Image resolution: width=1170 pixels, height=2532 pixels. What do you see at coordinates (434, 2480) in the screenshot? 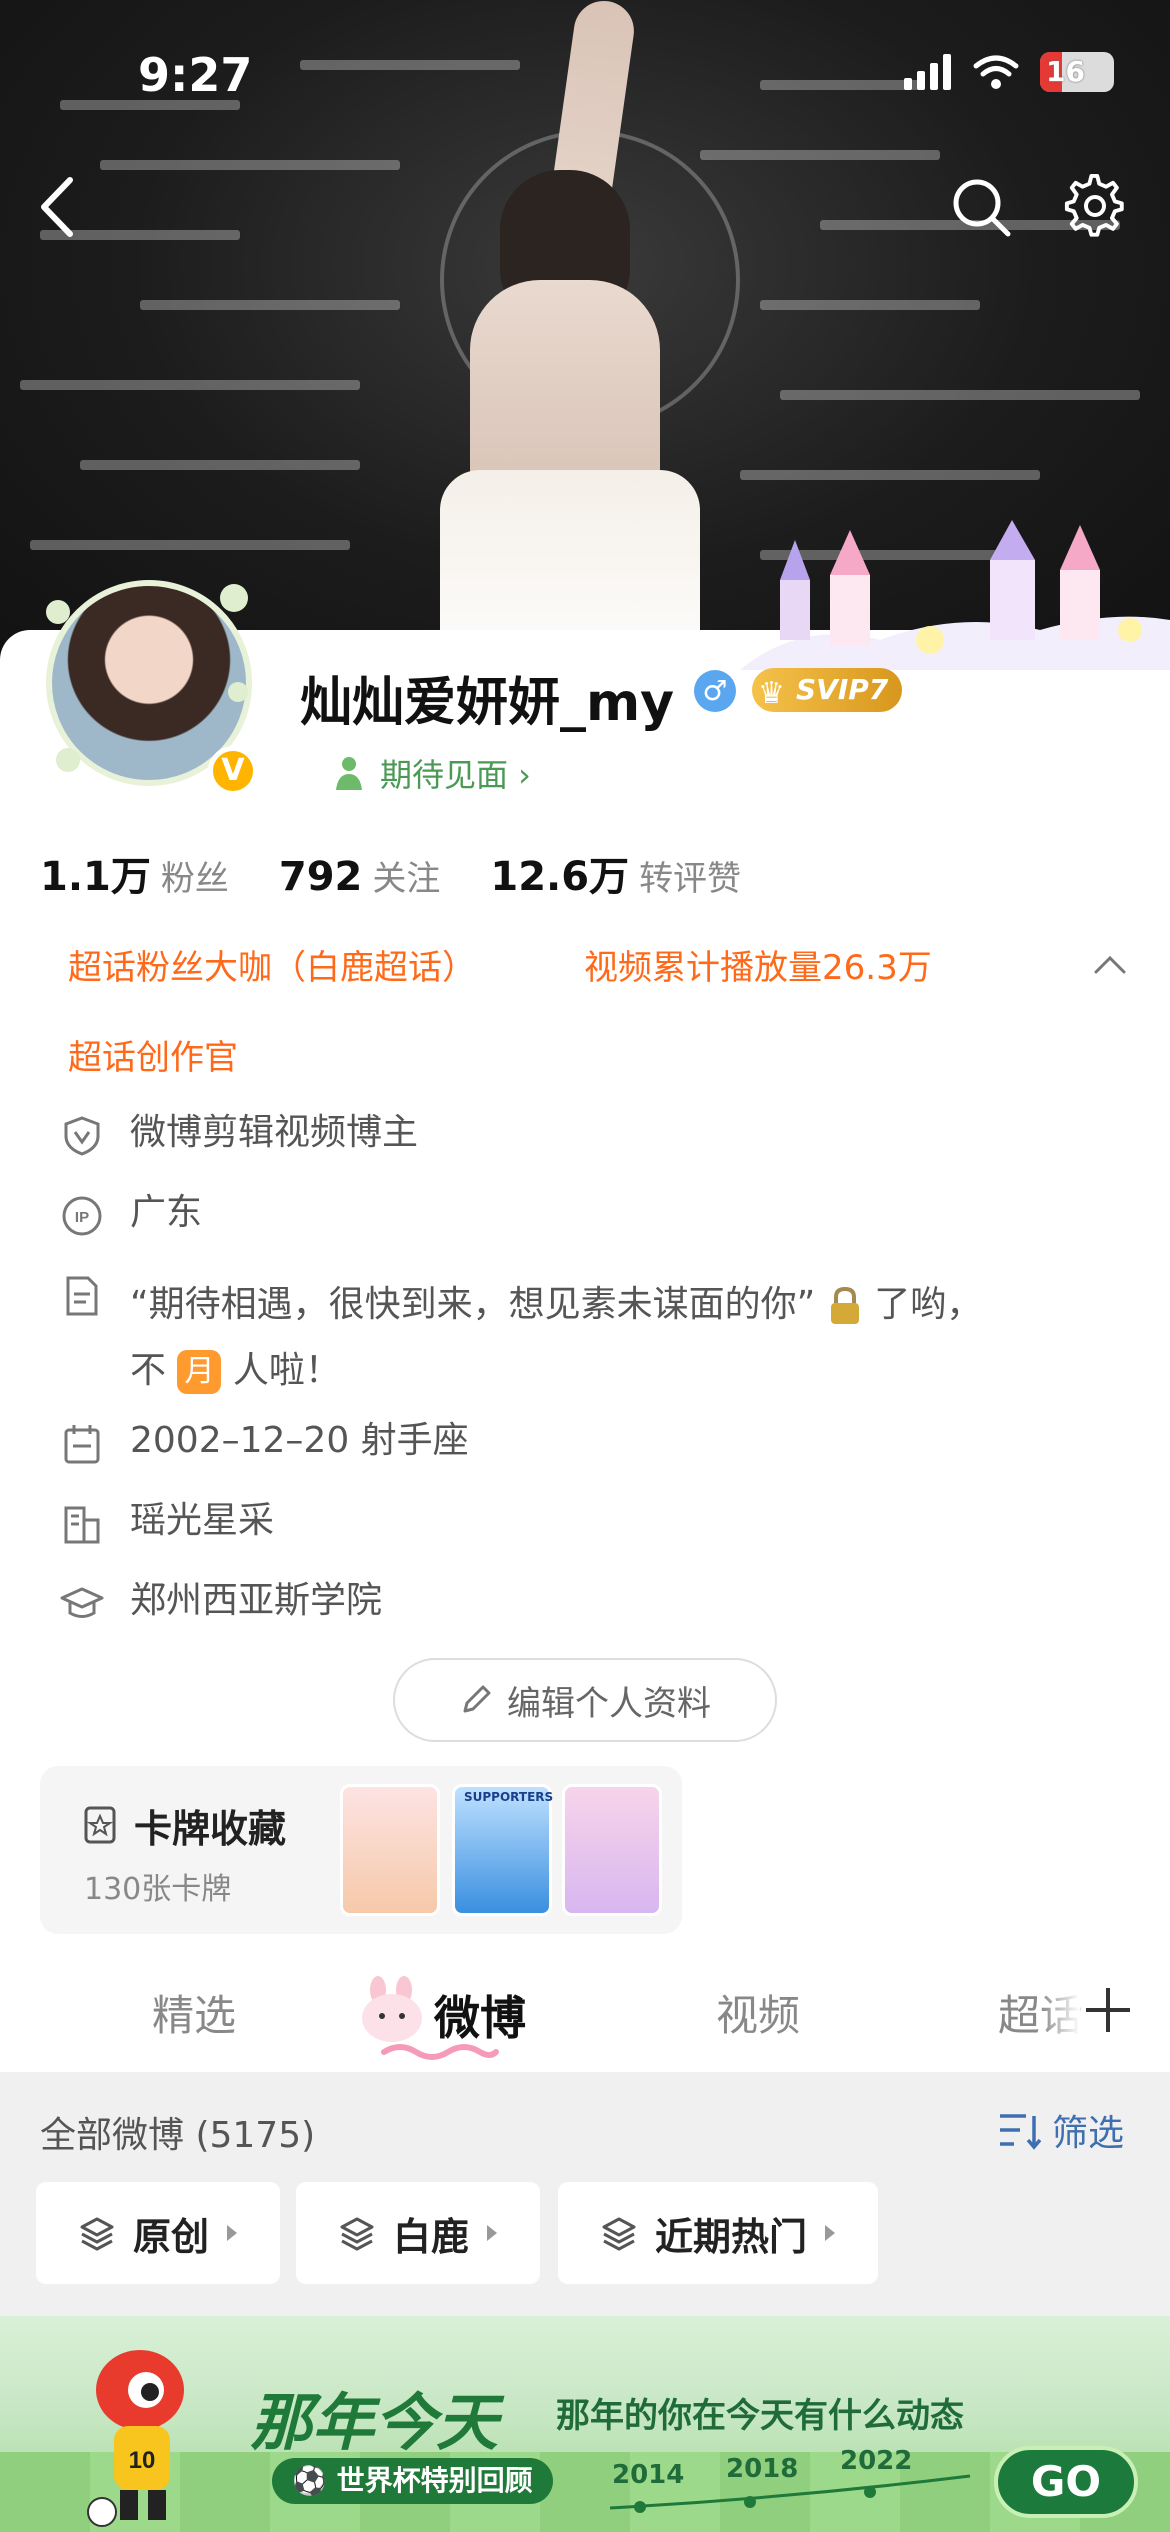
I see `banner-pill-label: 世界杯特别回顾` at bounding box center [434, 2480].